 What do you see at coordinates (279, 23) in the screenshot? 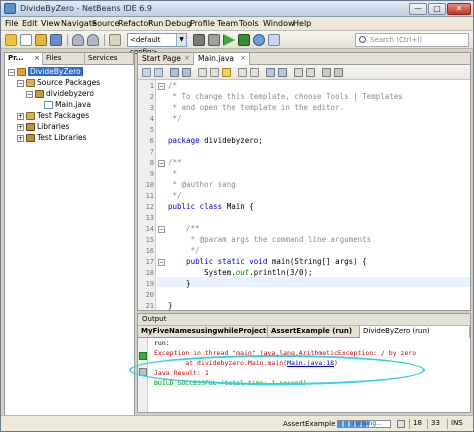
I see `menu-window: Window` at bounding box center [279, 23].